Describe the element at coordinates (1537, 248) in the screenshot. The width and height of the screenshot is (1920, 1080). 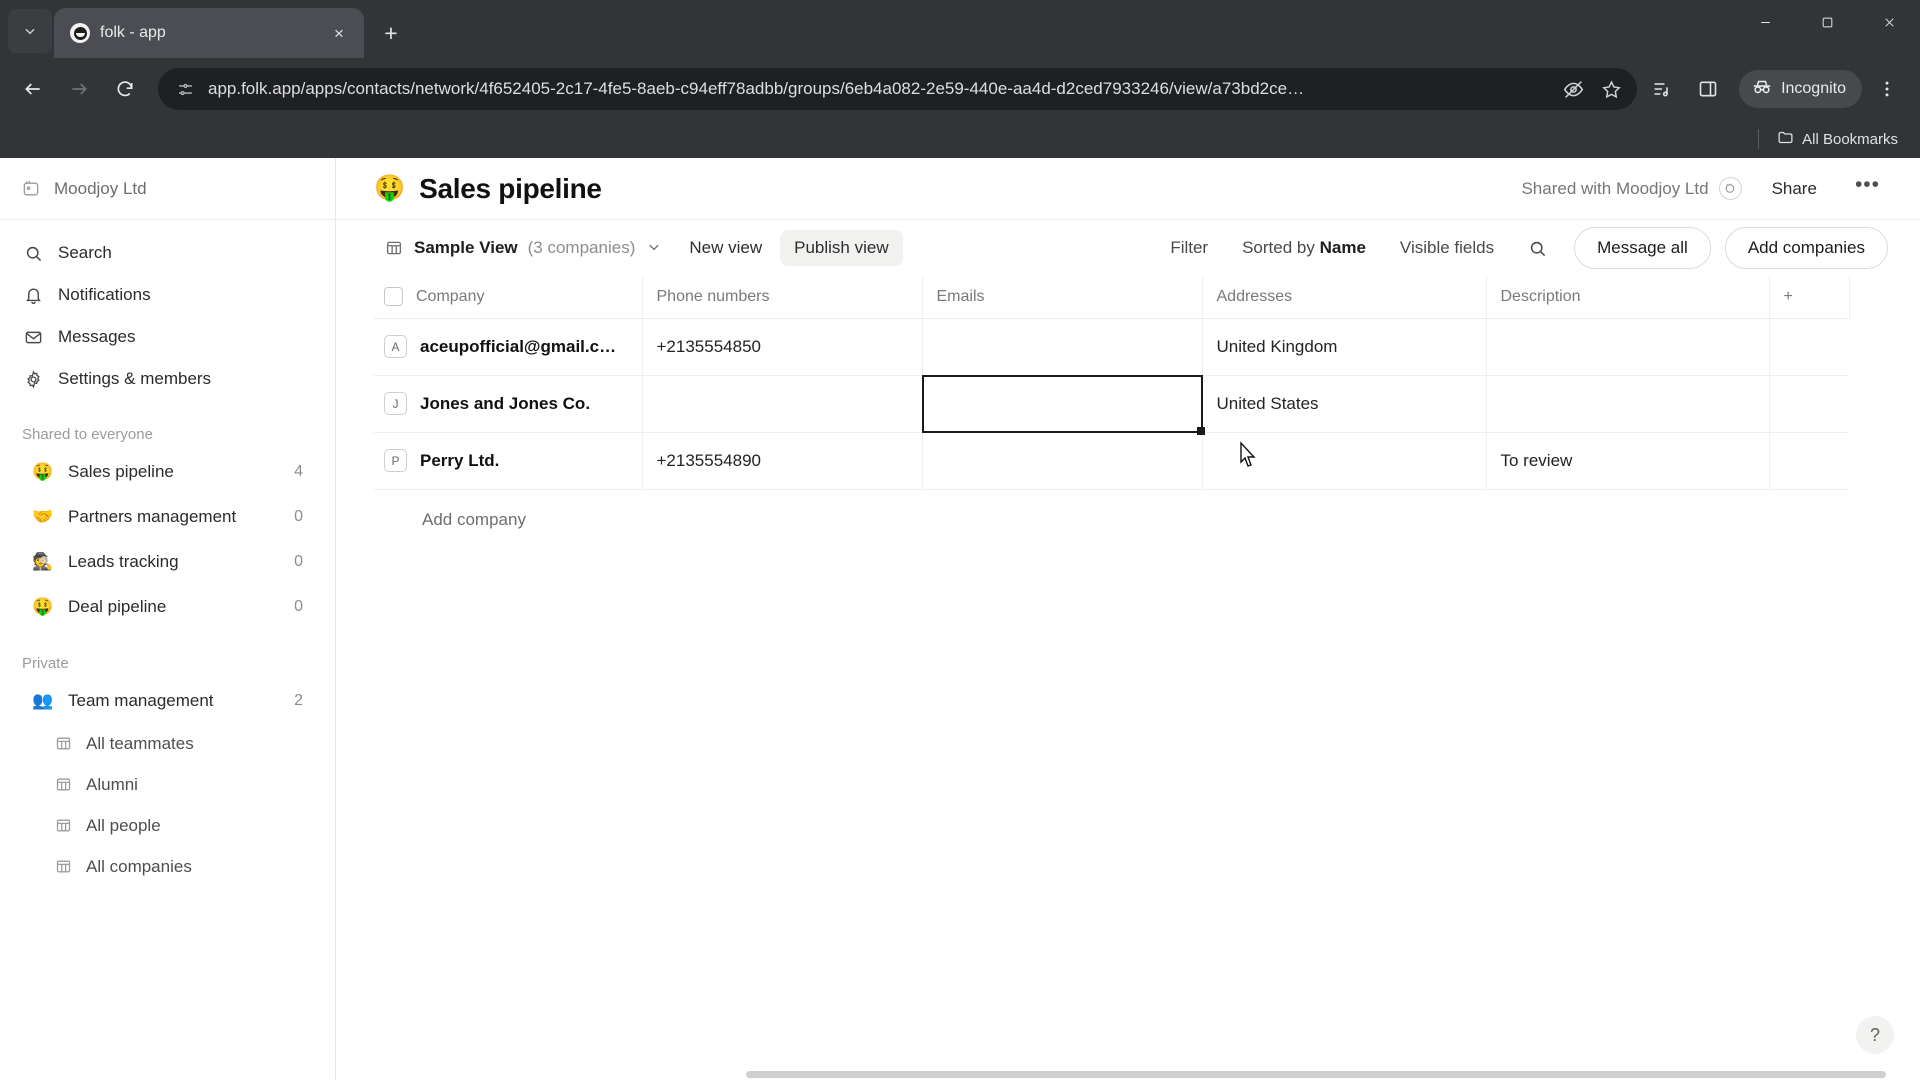
I see `search-icon` at that location.